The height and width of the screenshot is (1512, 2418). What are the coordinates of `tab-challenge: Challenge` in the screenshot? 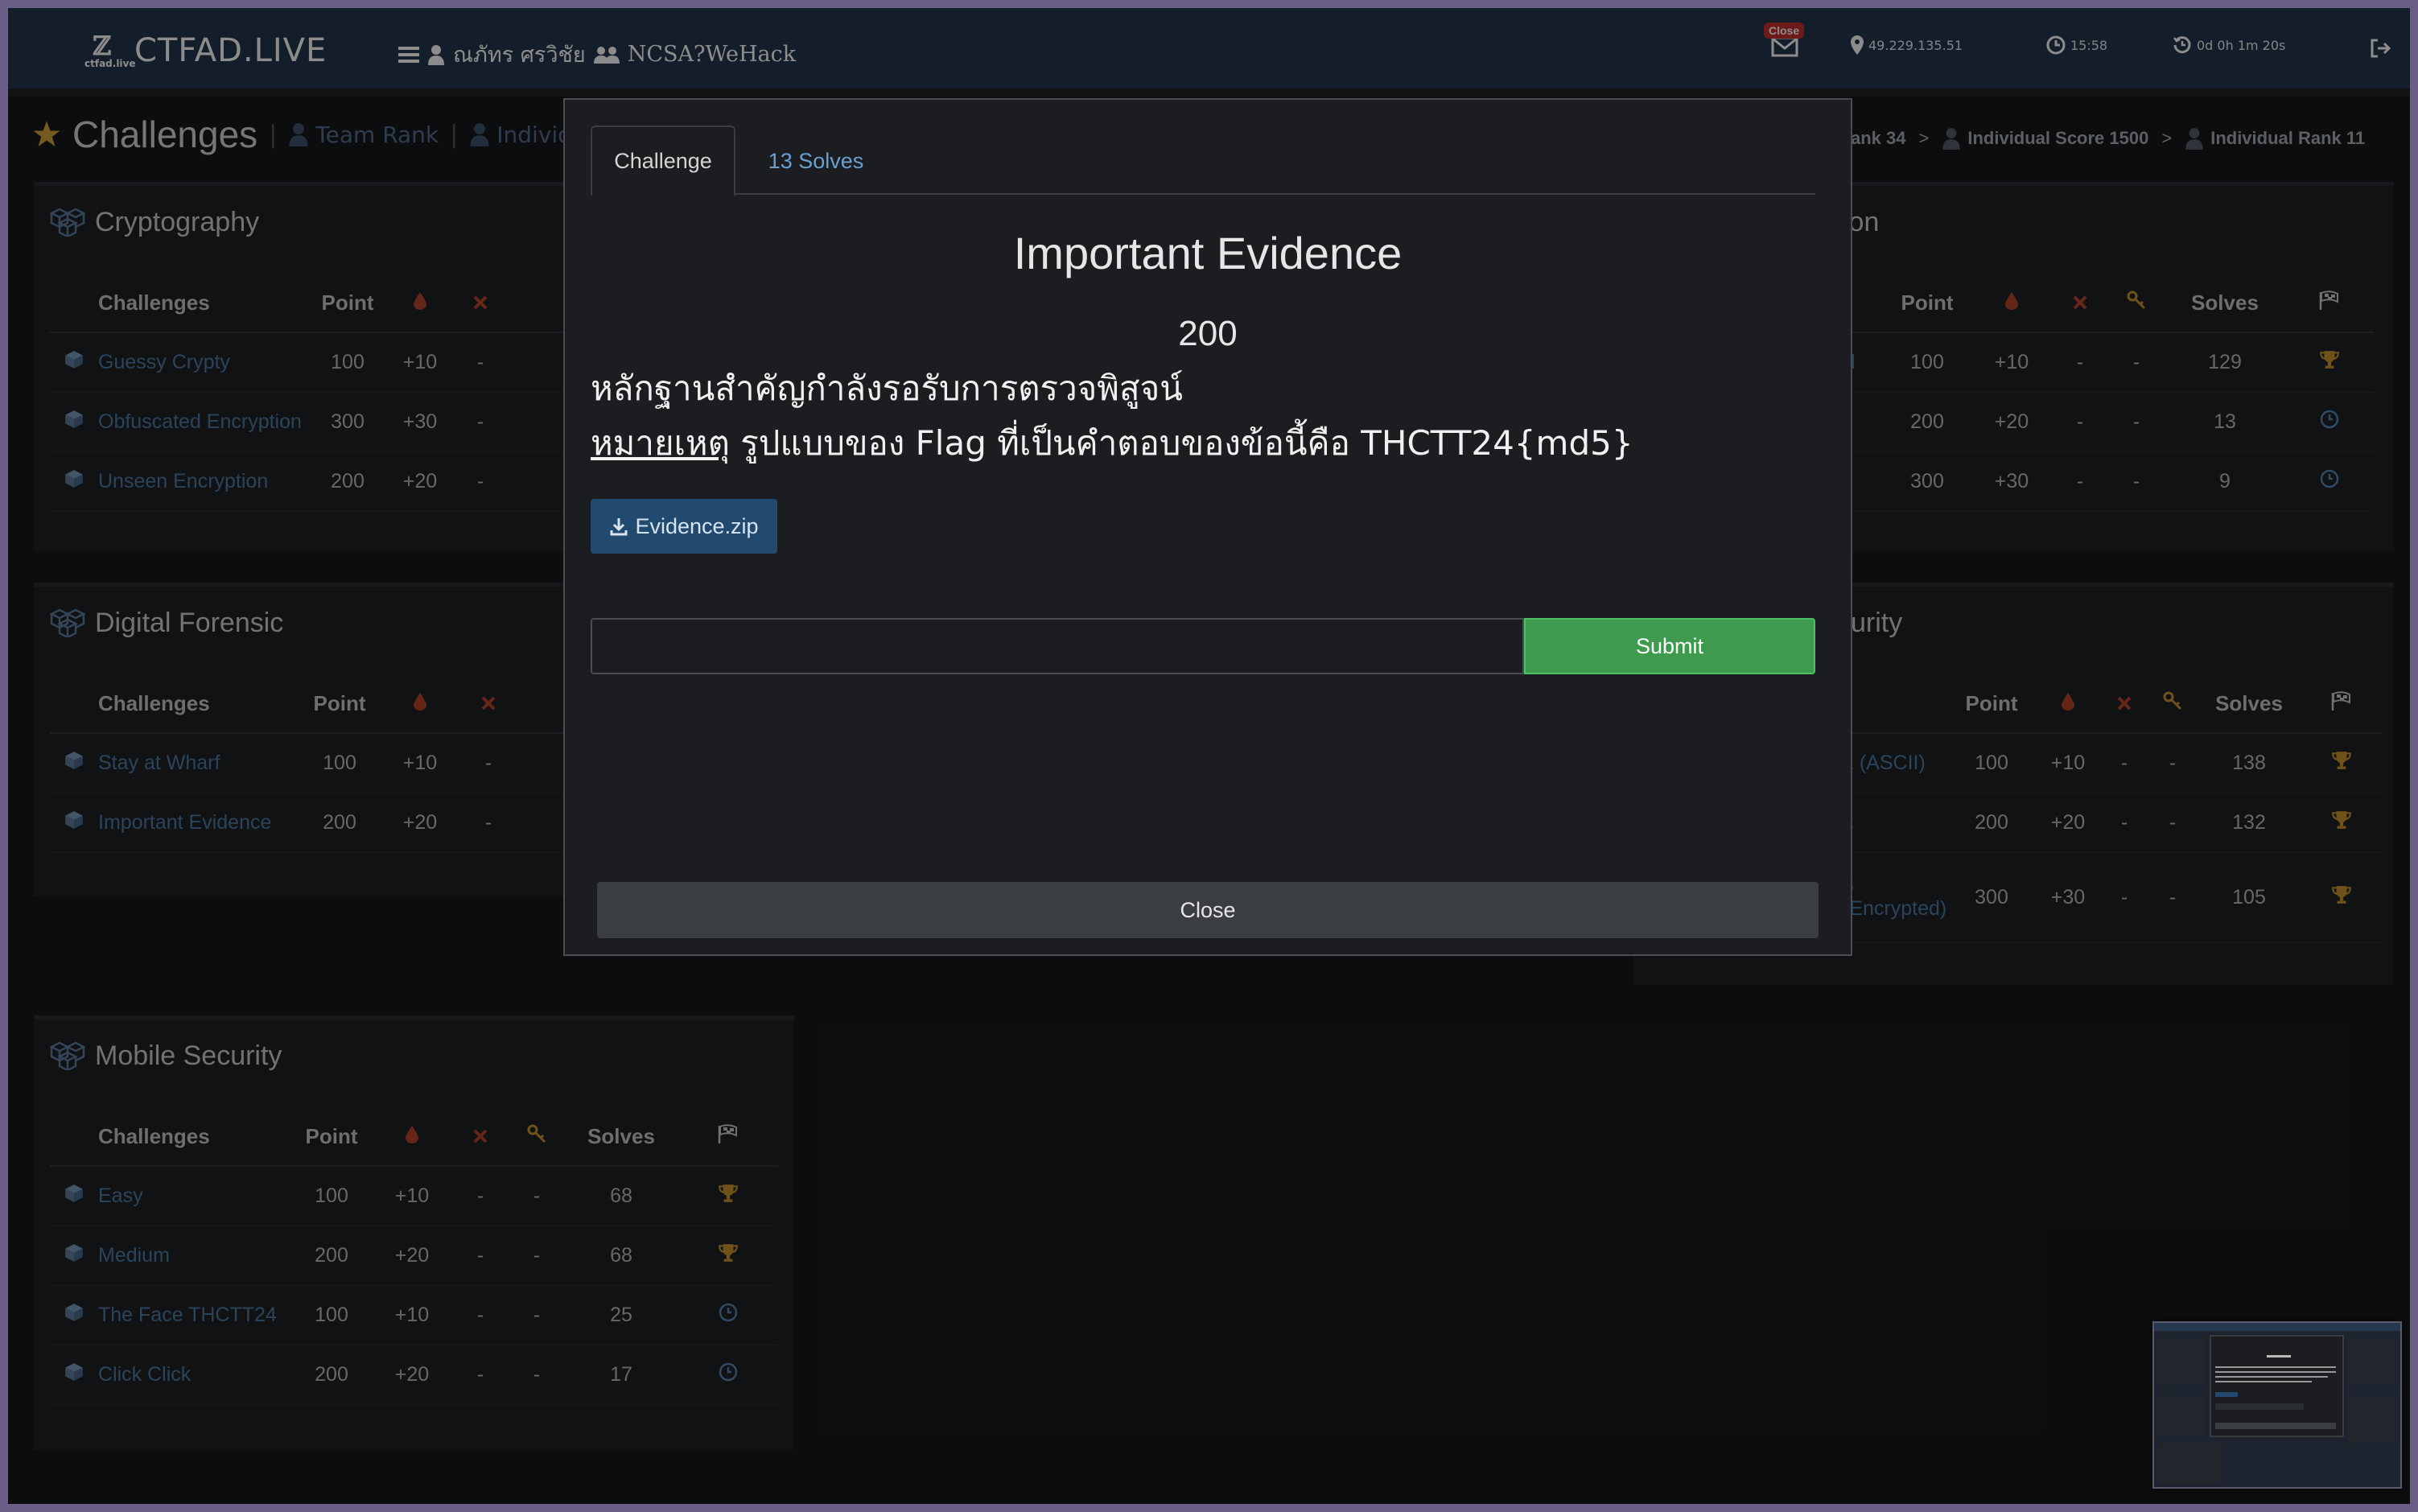 It's located at (663, 161).